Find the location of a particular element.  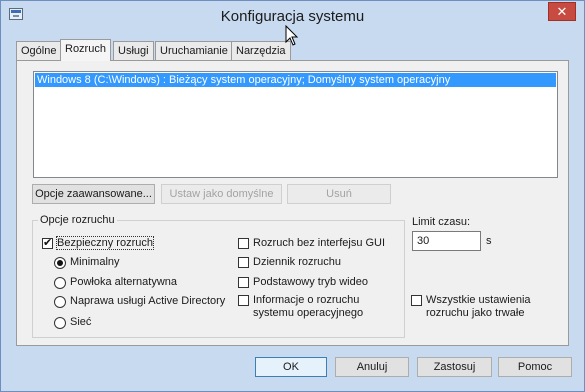

radio-alternate-shell: Powłoka alternatywna is located at coordinates (115, 282).